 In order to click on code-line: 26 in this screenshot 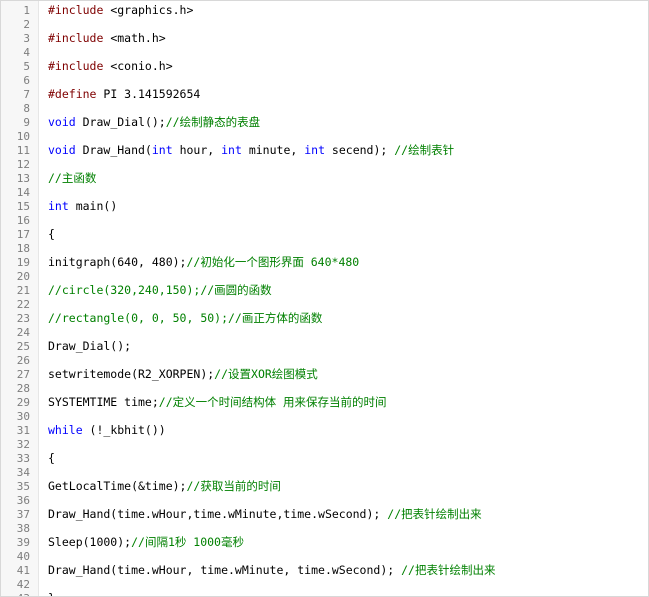, I will do `click(324, 360)`.